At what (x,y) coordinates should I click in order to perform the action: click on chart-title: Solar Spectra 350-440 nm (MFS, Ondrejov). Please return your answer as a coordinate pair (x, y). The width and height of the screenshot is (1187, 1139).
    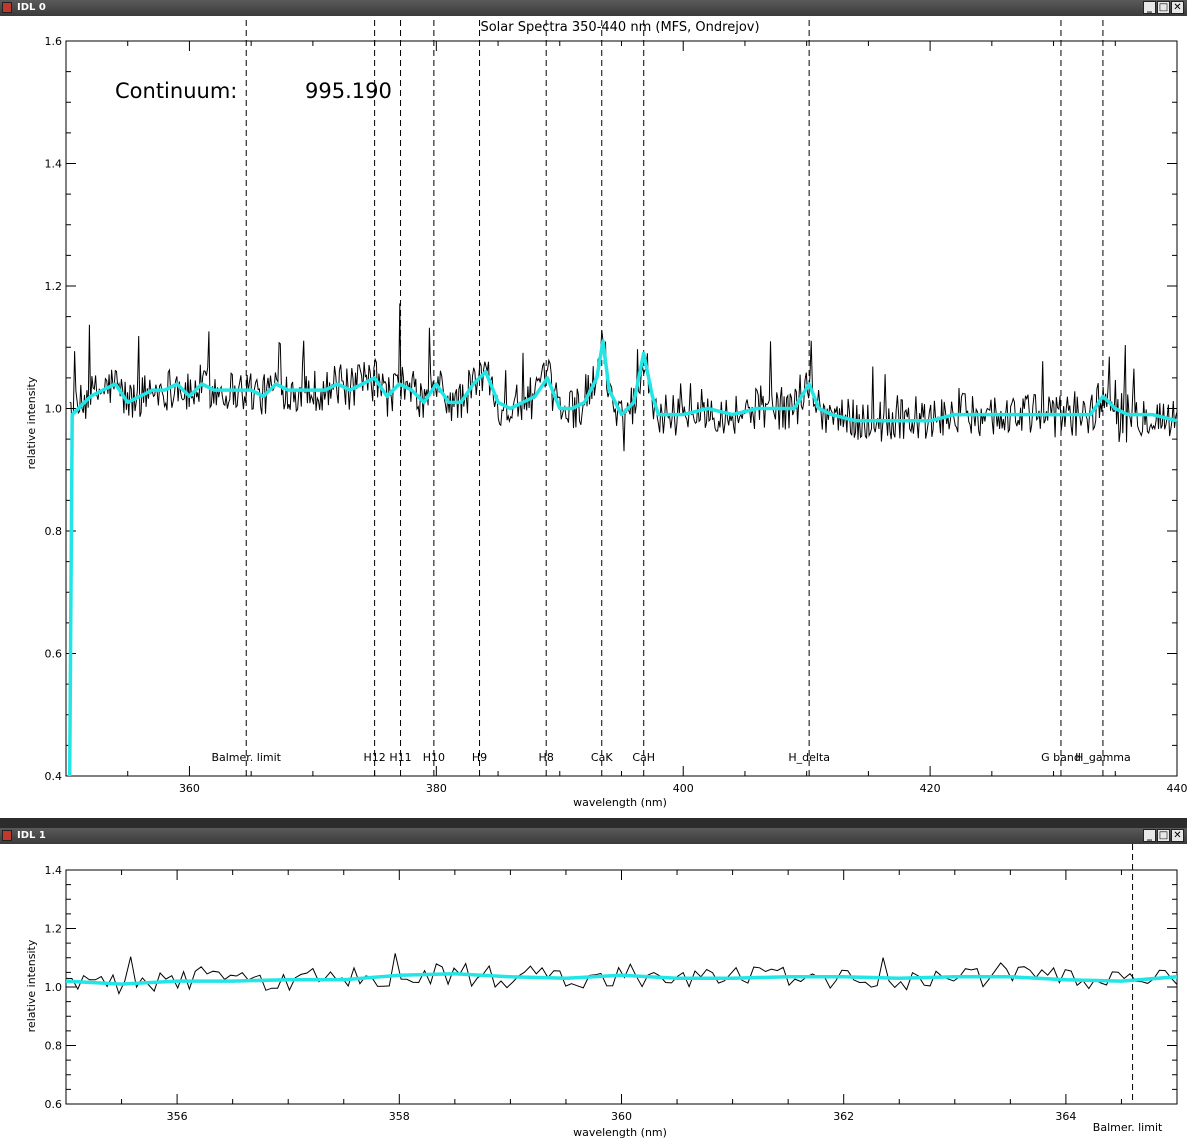
    Looking at the image, I should click on (619, 27).